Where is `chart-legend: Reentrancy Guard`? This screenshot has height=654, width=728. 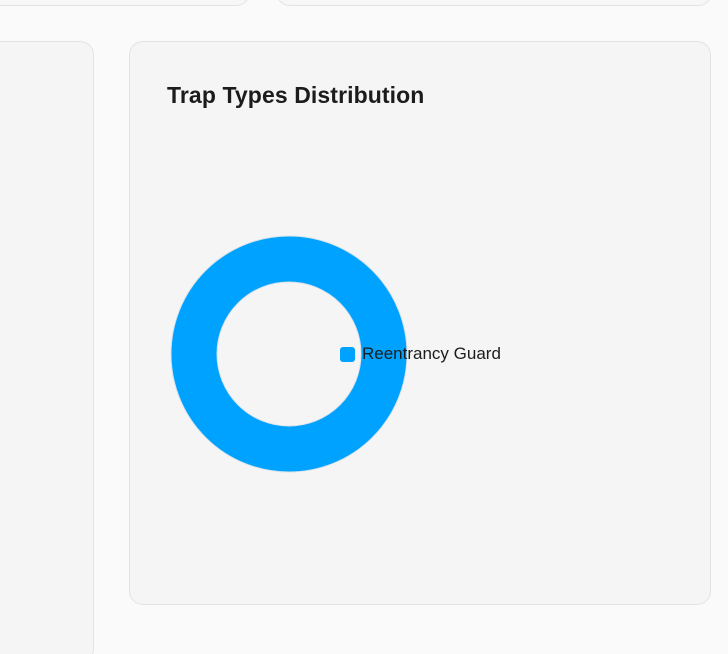 chart-legend: Reentrancy Guard is located at coordinates (420, 353).